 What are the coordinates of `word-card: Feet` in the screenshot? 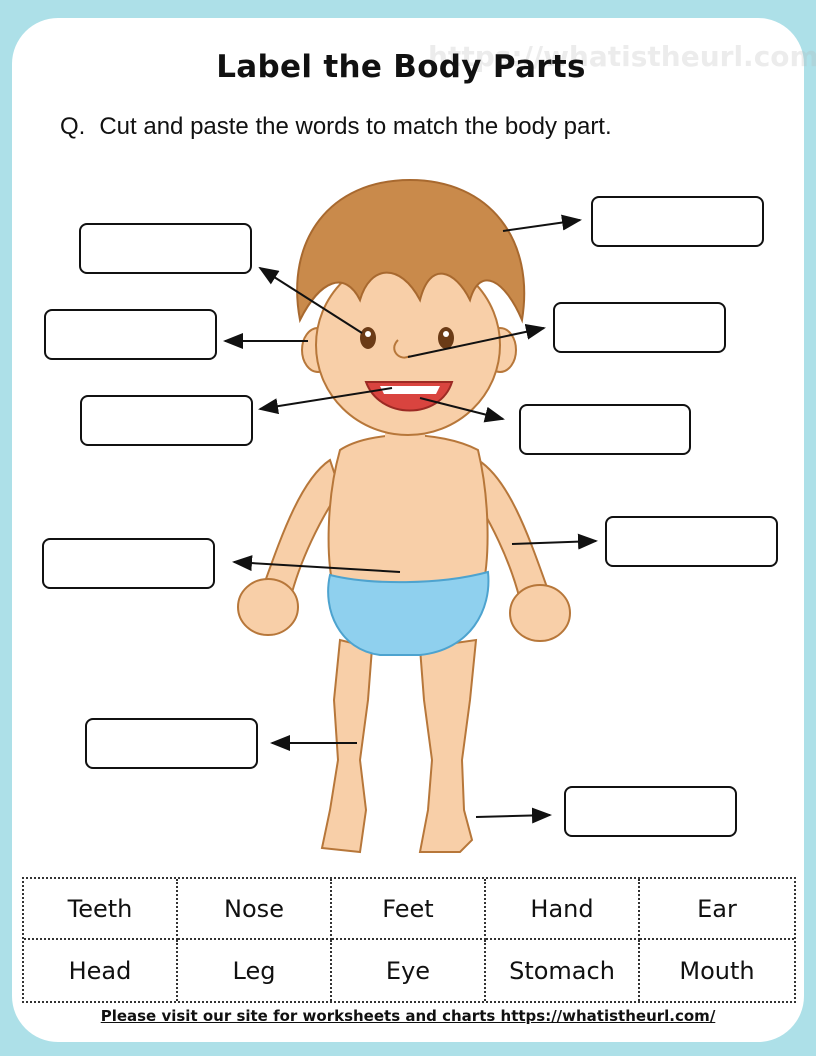 It's located at (409, 909).